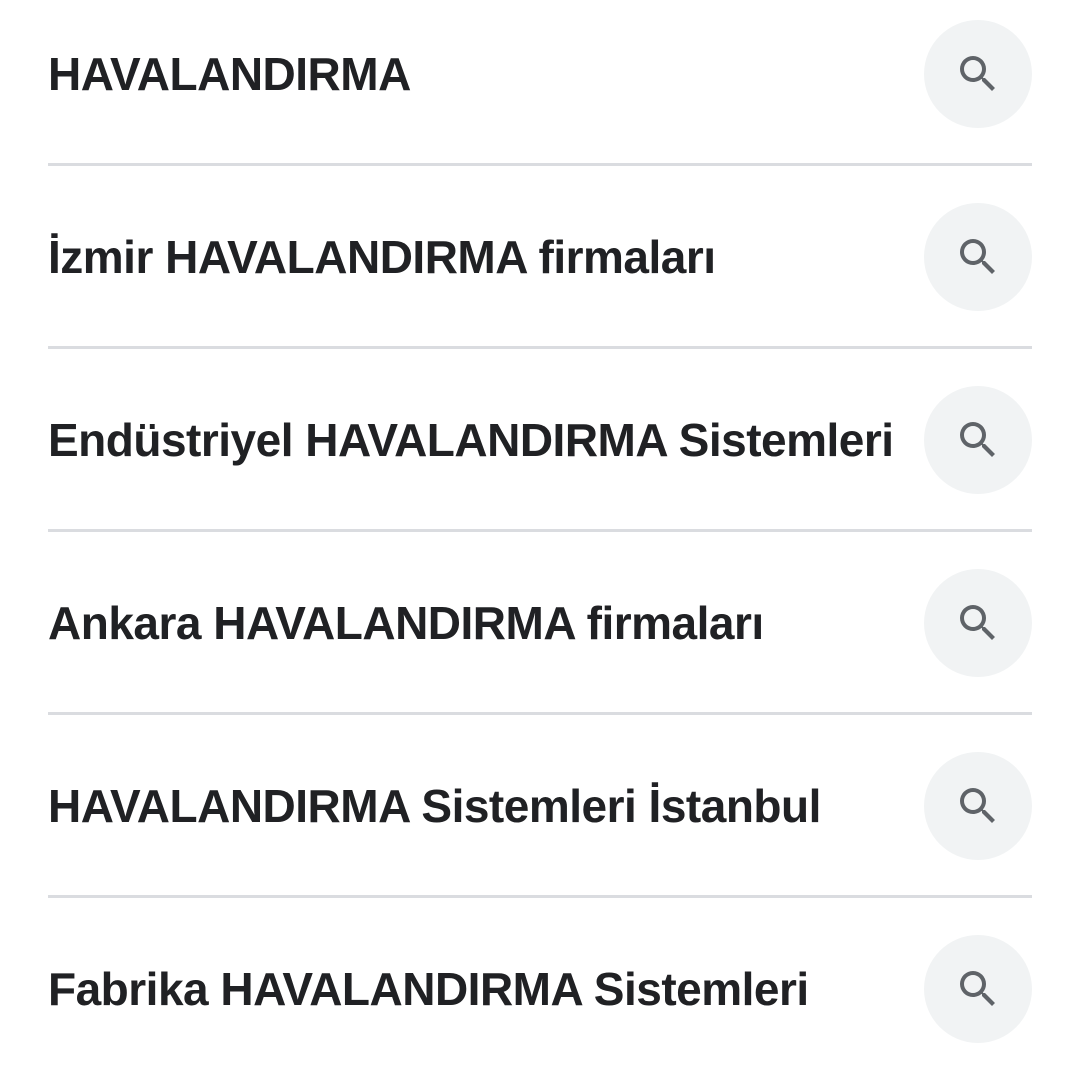 The image size is (1080, 1080). I want to click on suggestion-label: HAVALANDIRMA, so click(229, 73).